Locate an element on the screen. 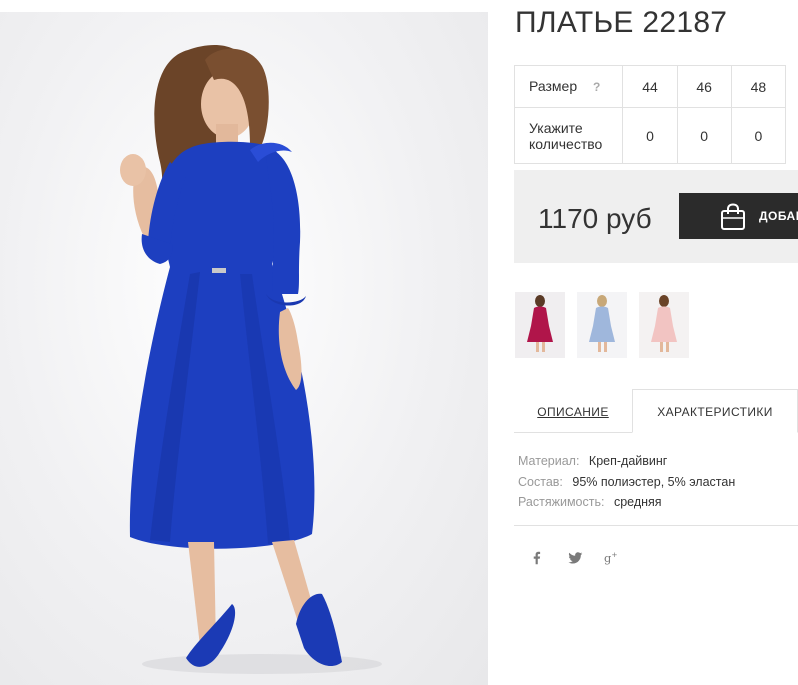 Image resolution: width=798 pixels, height=685 pixels. characteristic-row: Растяжимость: средняя is located at coordinates (626, 502).